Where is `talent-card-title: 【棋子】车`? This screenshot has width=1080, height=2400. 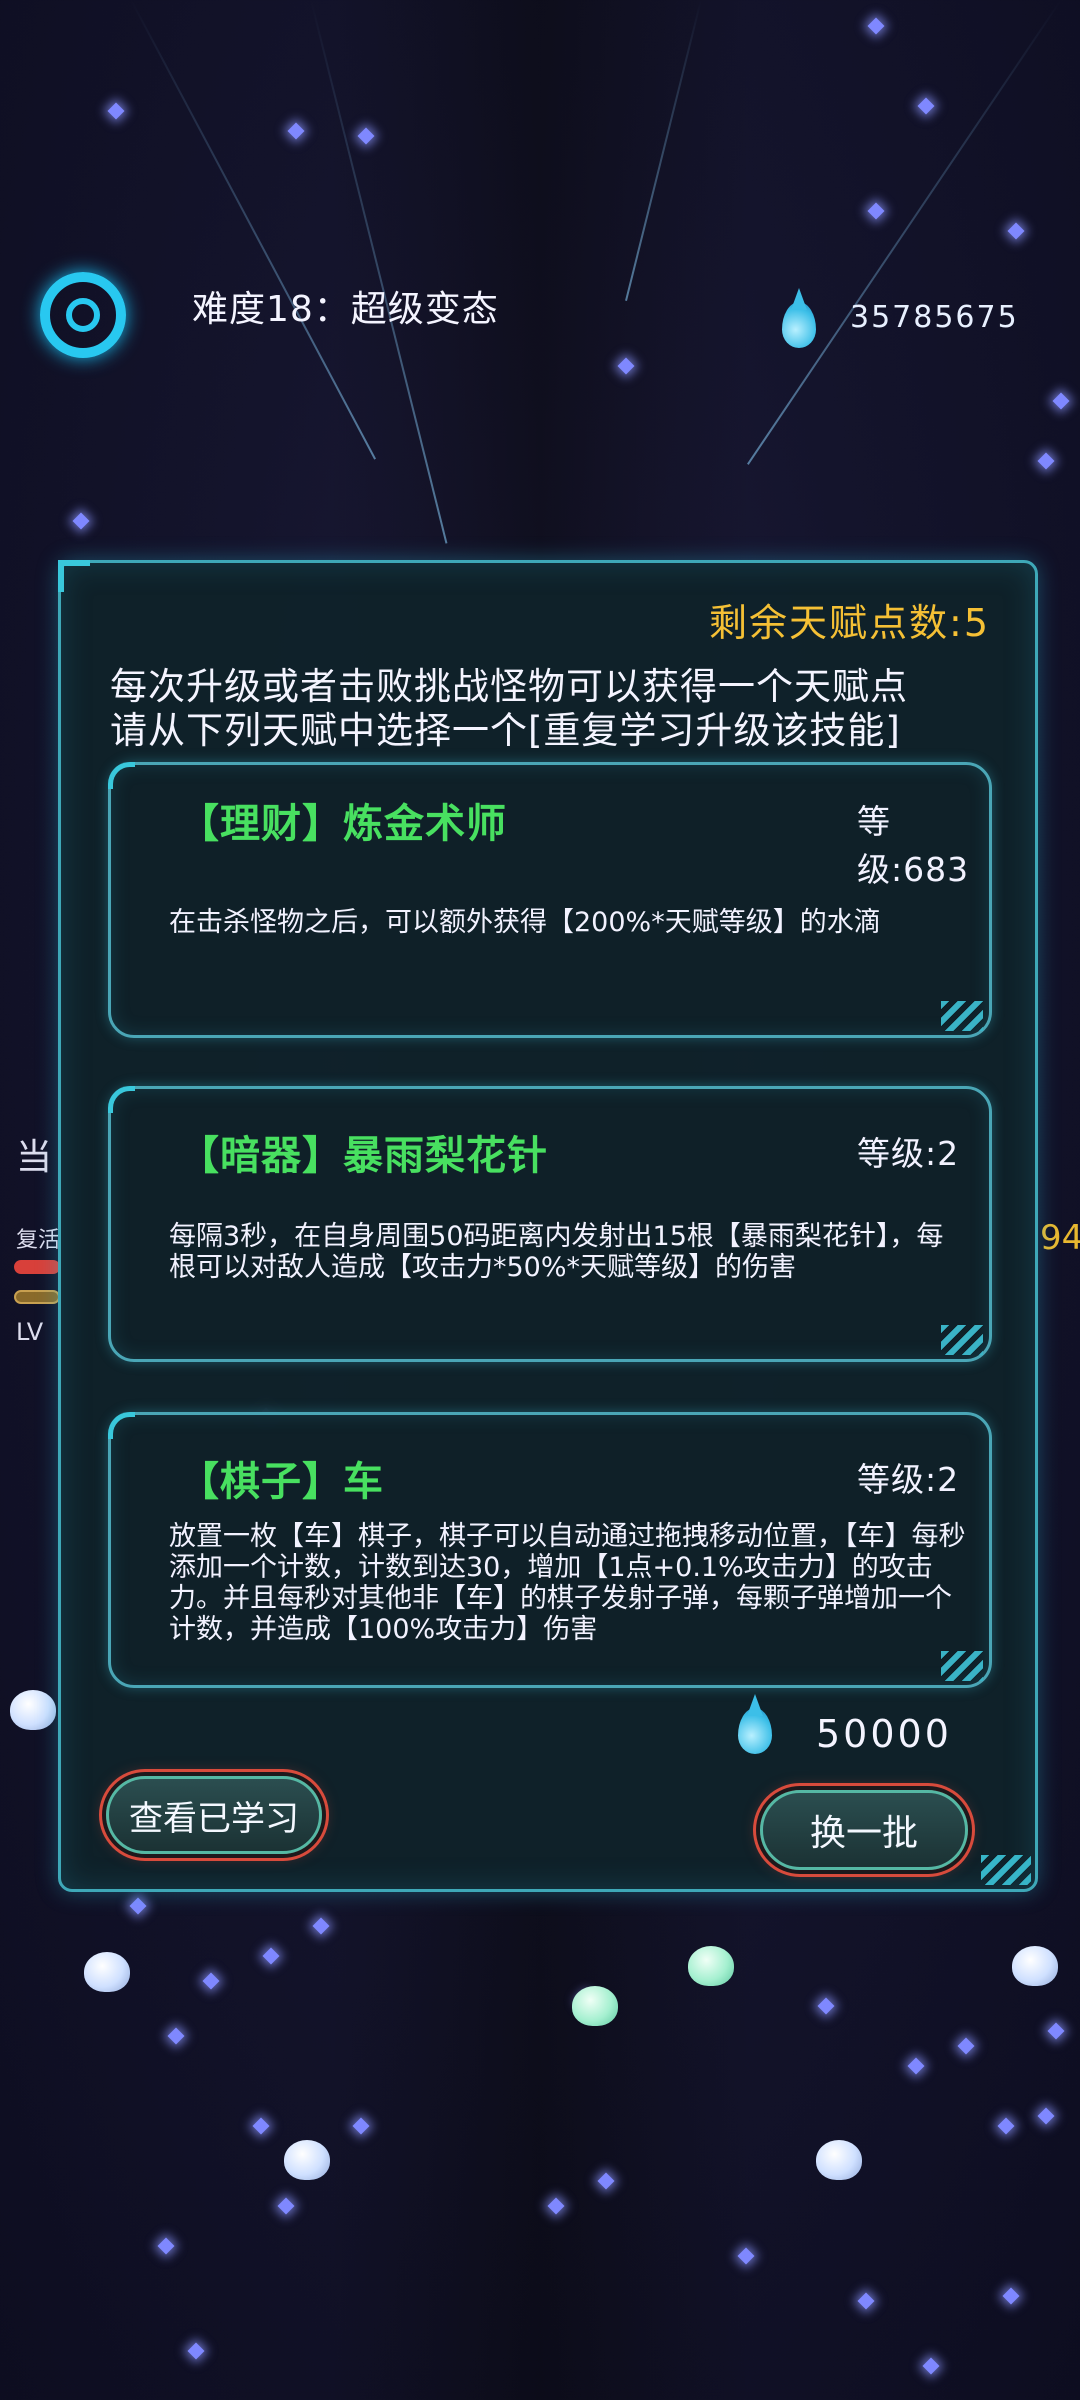 talent-card-title: 【棋子】车 is located at coordinates (281, 1482).